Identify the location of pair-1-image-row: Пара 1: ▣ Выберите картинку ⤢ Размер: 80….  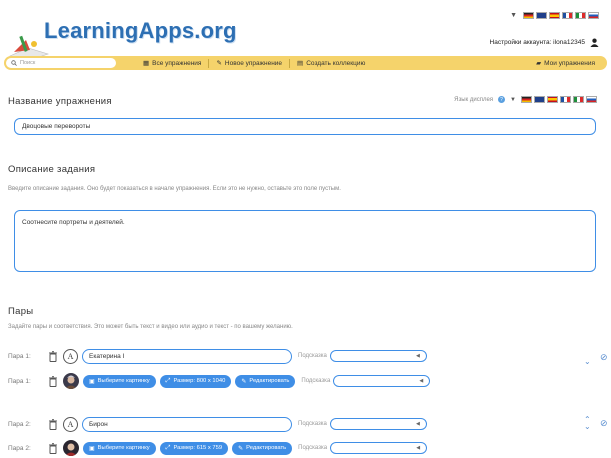
(219, 381).